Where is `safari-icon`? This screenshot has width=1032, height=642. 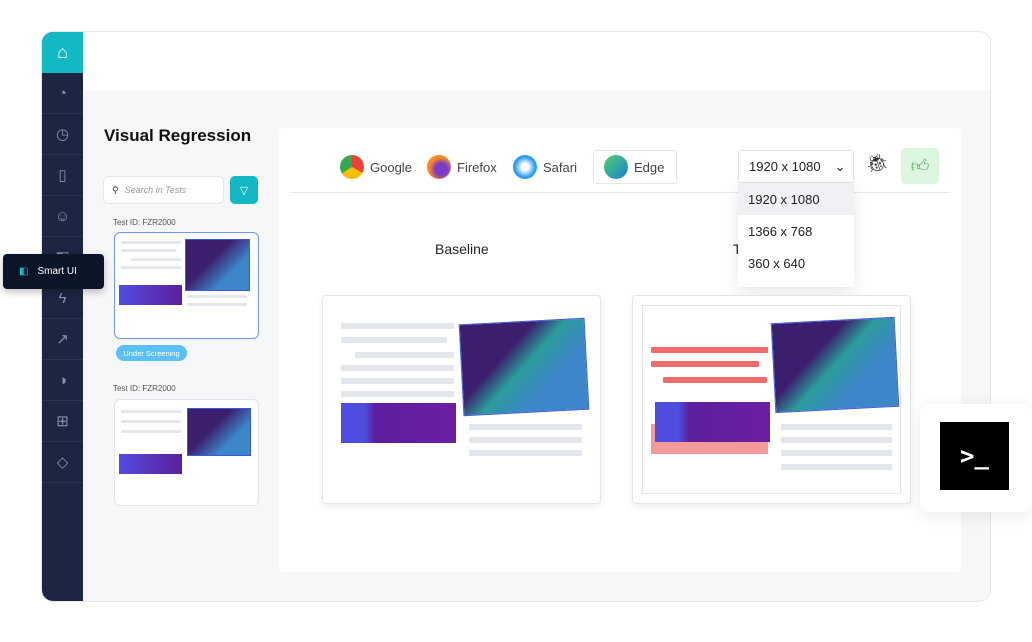
safari-icon is located at coordinates (525, 167).